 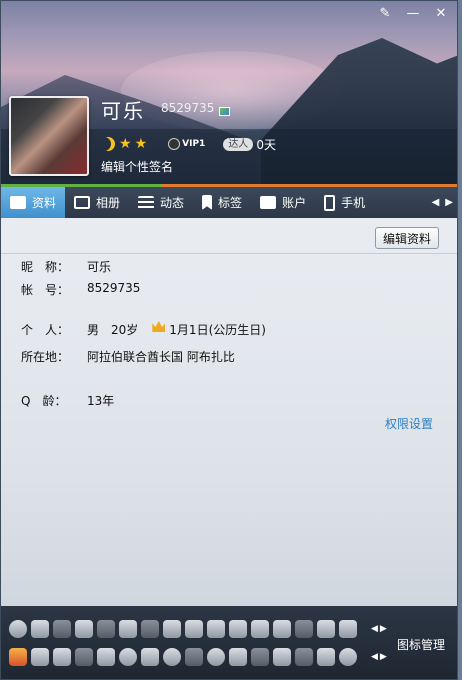 What do you see at coordinates (44, 401) in the screenshot?
I see `qage-label: Q 龄：` at bounding box center [44, 401].